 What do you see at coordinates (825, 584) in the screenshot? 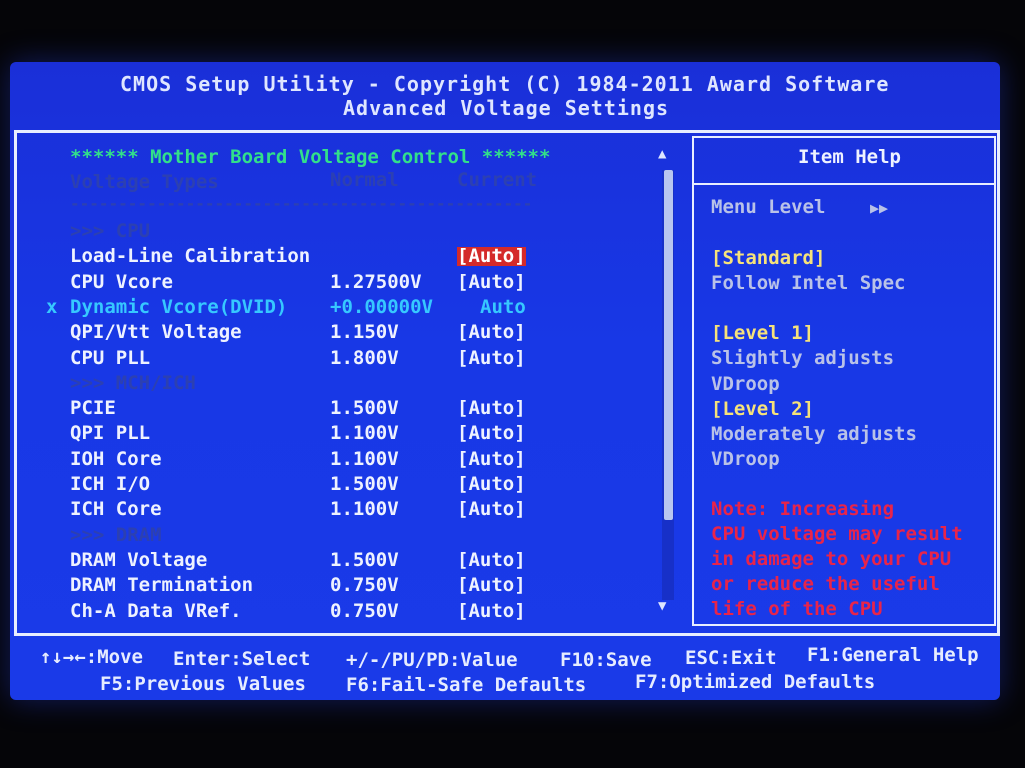
I see `warning-line: or reduce the useful` at bounding box center [825, 584].